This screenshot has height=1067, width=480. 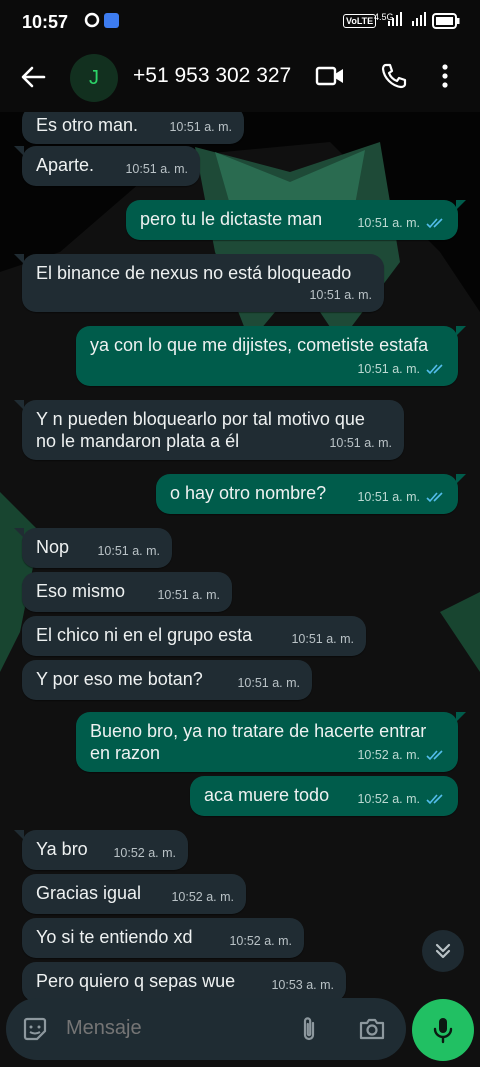 I want to click on message-bubble: aca muere todo 10:52 a. m., so click(x=324, y=796).